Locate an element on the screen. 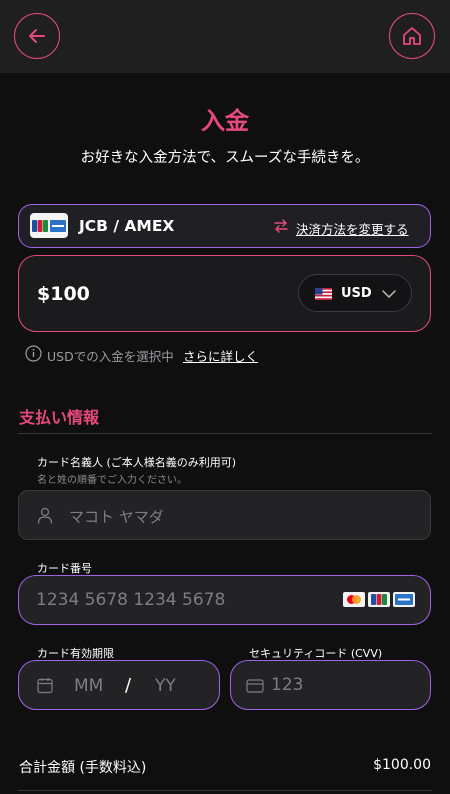 This screenshot has height=794, width=450. page-title: 入金 is located at coordinates (225, 121).